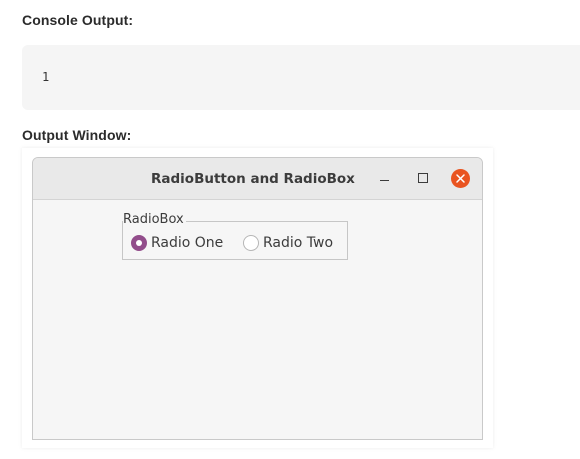  I want to click on radio-dot, so click(139, 243).